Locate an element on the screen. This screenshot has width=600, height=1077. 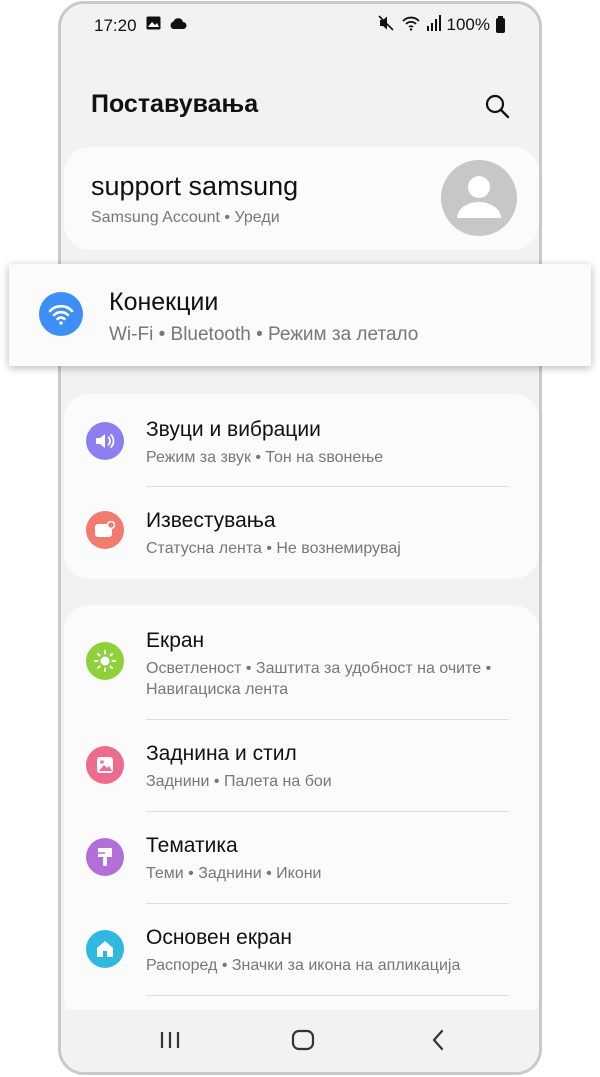
status-time: 17:20 is located at coordinates (115, 25).